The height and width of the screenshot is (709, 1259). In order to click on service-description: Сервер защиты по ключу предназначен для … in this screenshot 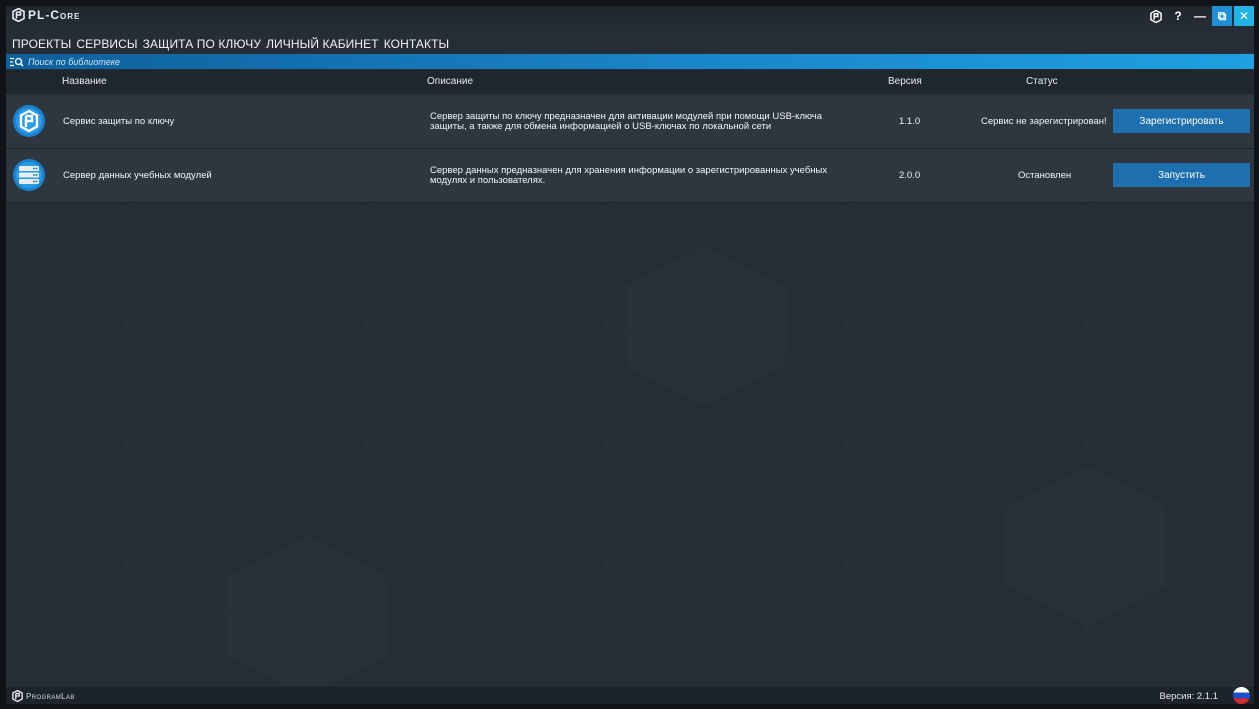, I will do `click(640, 122)`.